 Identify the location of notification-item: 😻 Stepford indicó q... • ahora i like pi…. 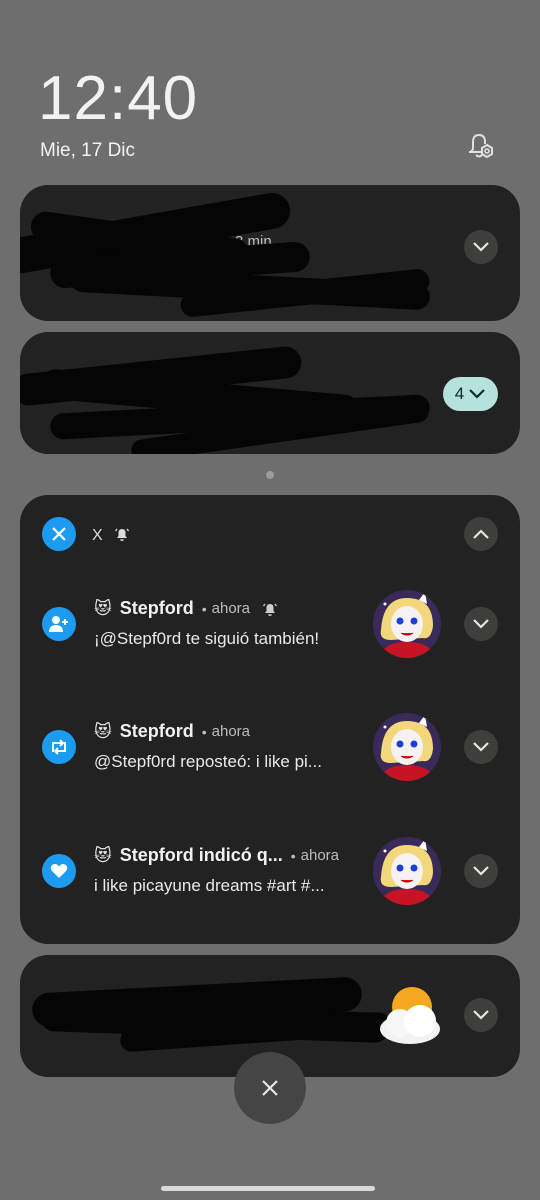
(270, 872).